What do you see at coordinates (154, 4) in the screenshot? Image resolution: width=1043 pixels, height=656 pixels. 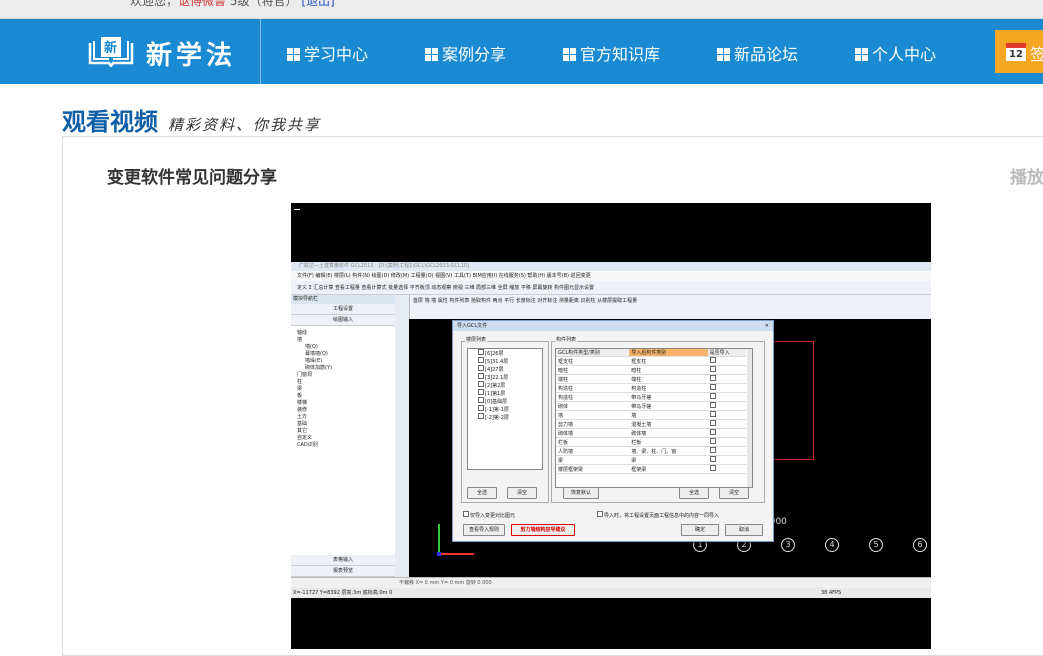 I see `welcome-text: 欢迎您，` at bounding box center [154, 4].